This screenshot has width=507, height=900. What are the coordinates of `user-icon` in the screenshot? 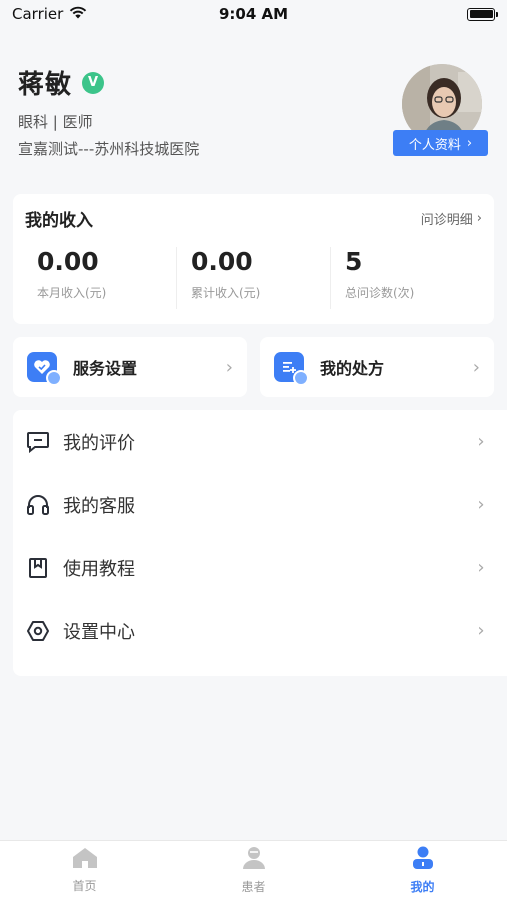 It's located at (423, 860).